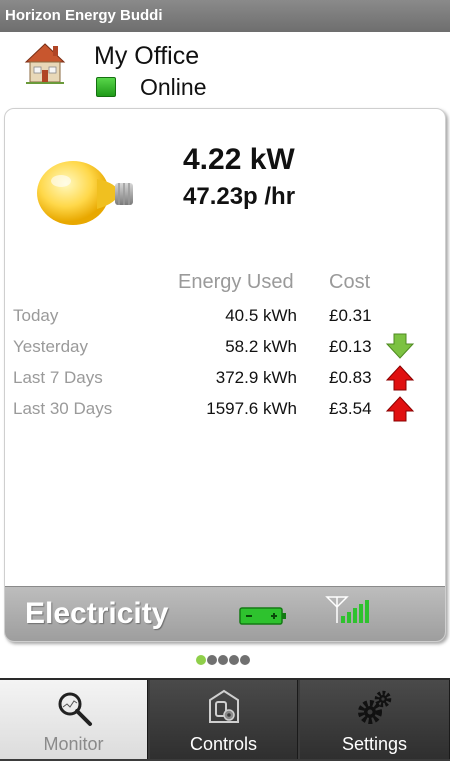  What do you see at coordinates (50, 346) in the screenshot?
I see `row-label: Yesterday` at bounding box center [50, 346].